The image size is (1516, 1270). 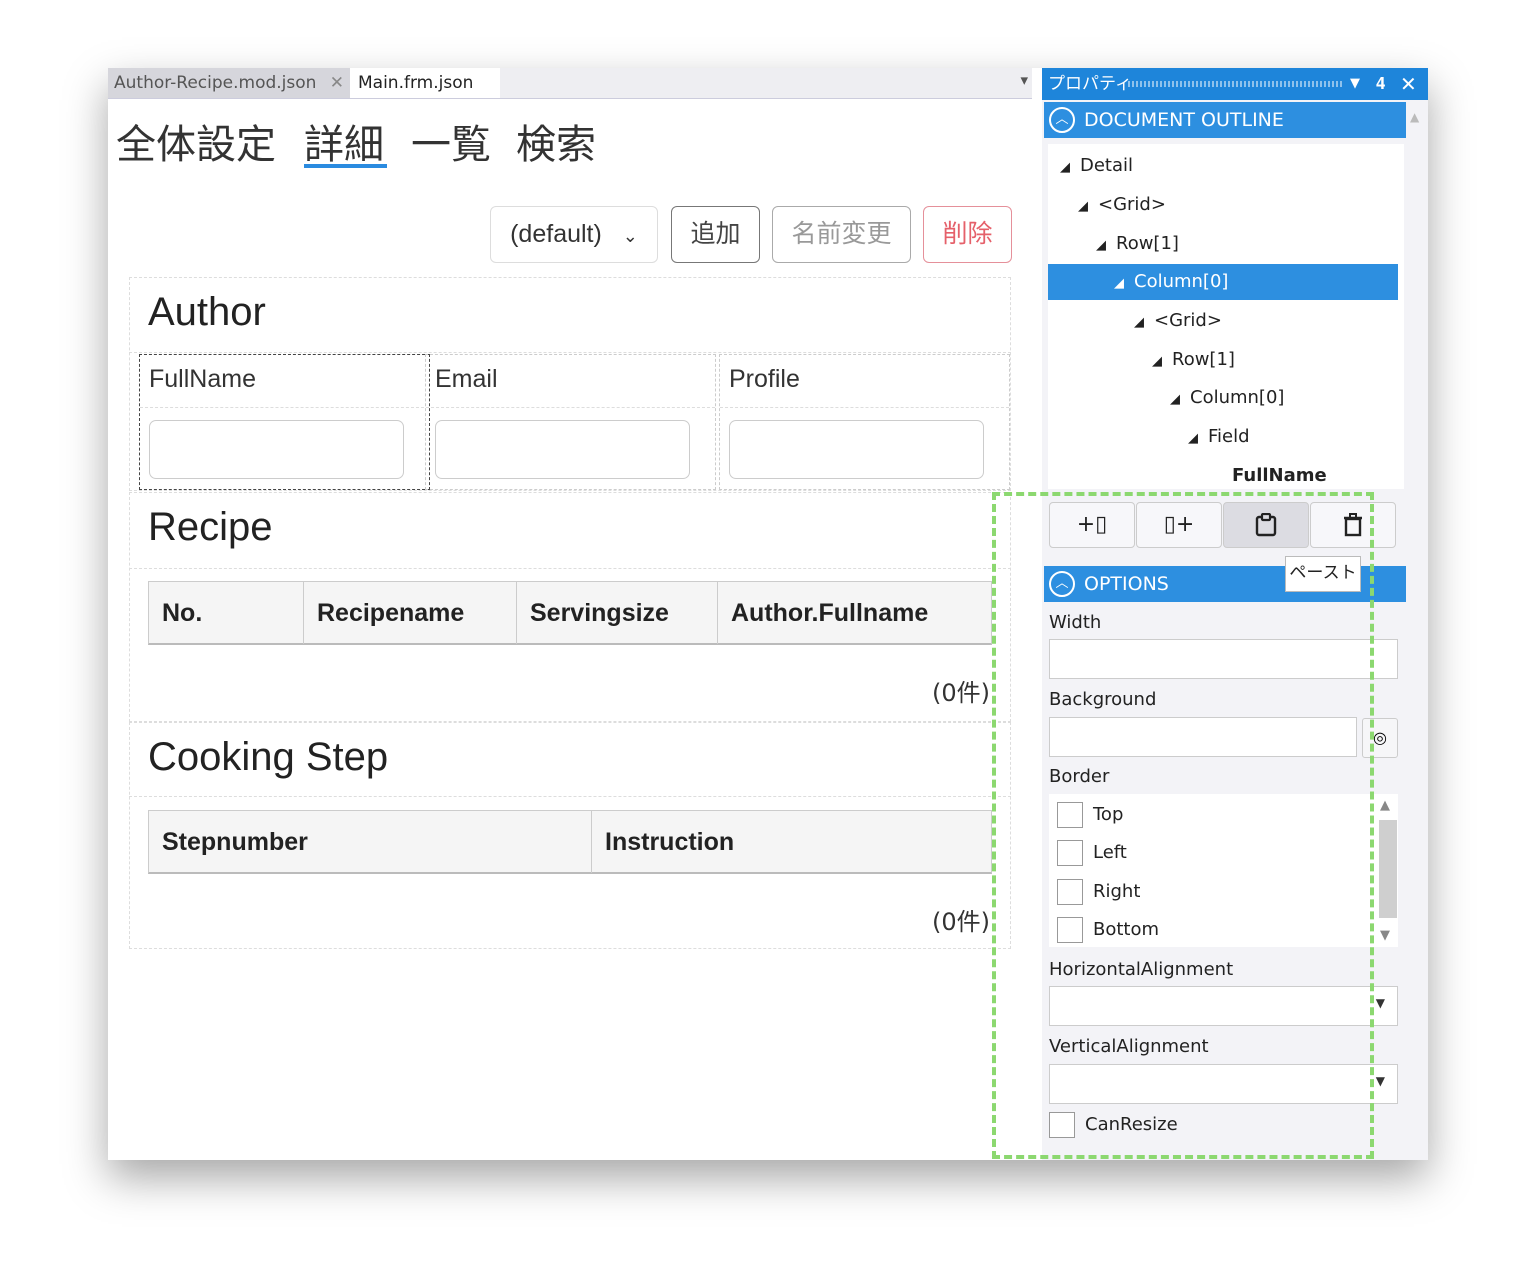 I want to click on tree-node-label: Column[0], so click(x=1237, y=397).